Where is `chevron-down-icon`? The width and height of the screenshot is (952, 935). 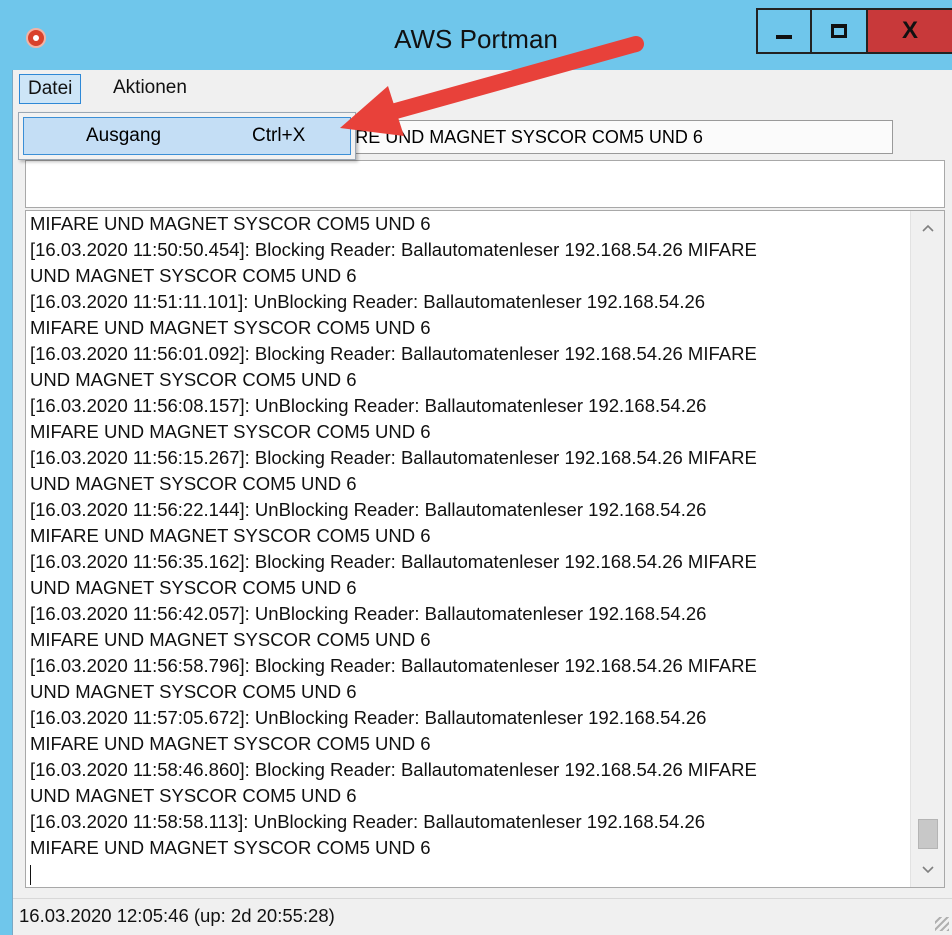 chevron-down-icon is located at coordinates (927, 870).